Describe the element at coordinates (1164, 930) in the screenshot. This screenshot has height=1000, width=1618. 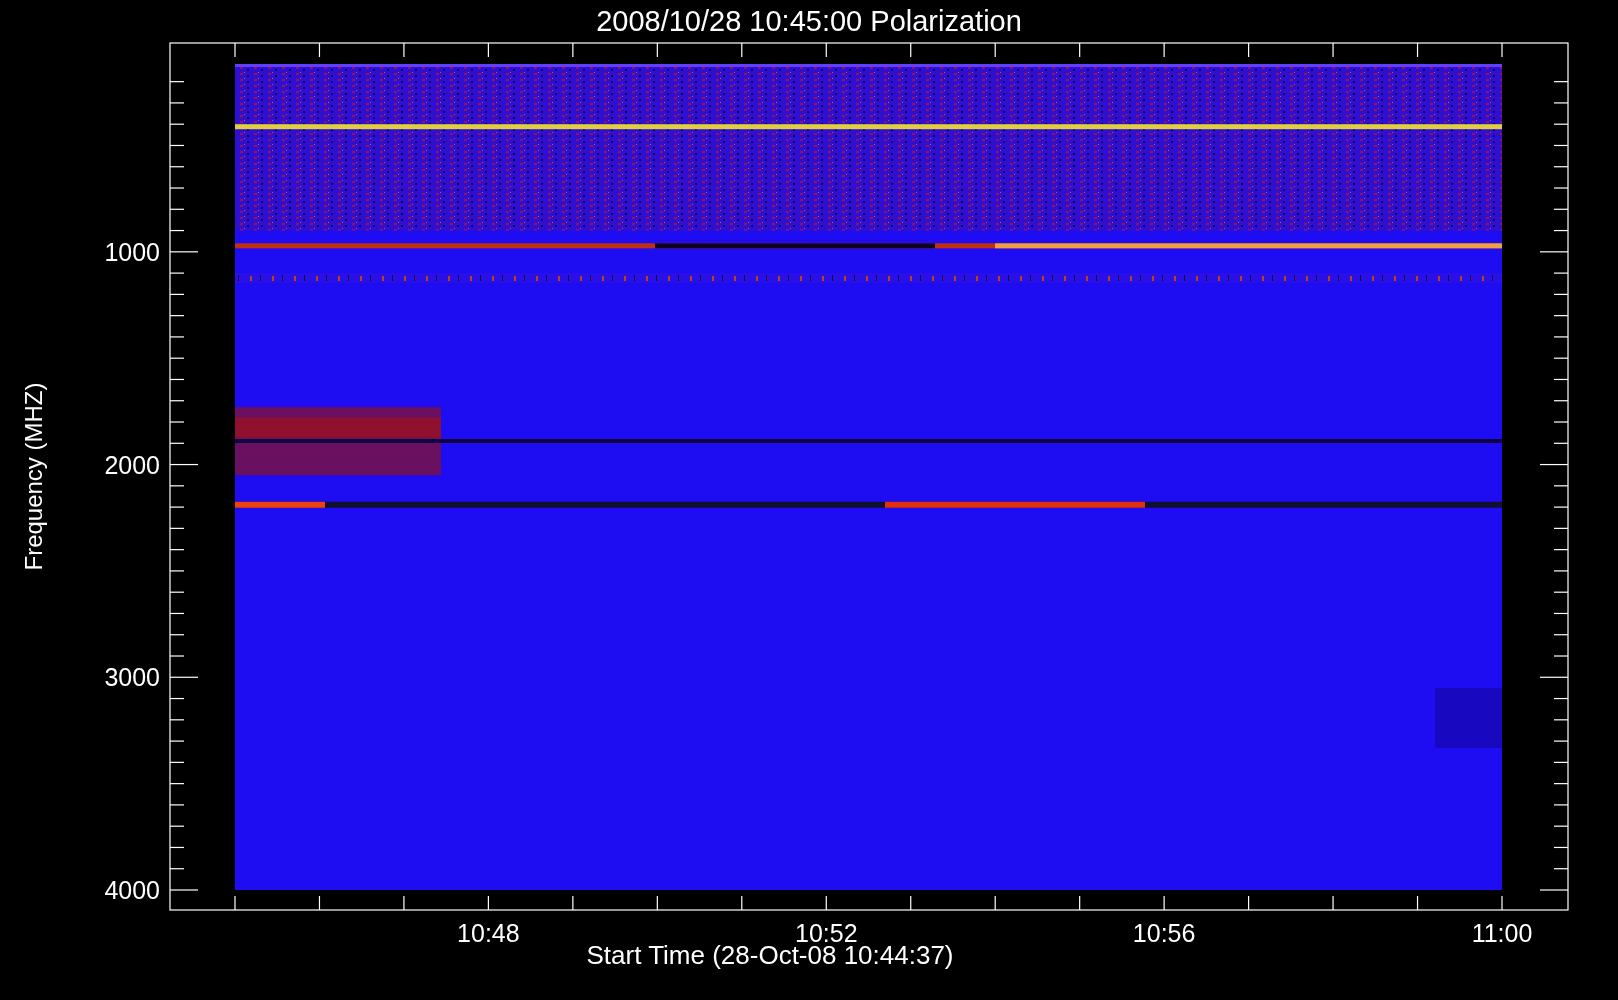
I see `x-tick-label: 10:56` at that location.